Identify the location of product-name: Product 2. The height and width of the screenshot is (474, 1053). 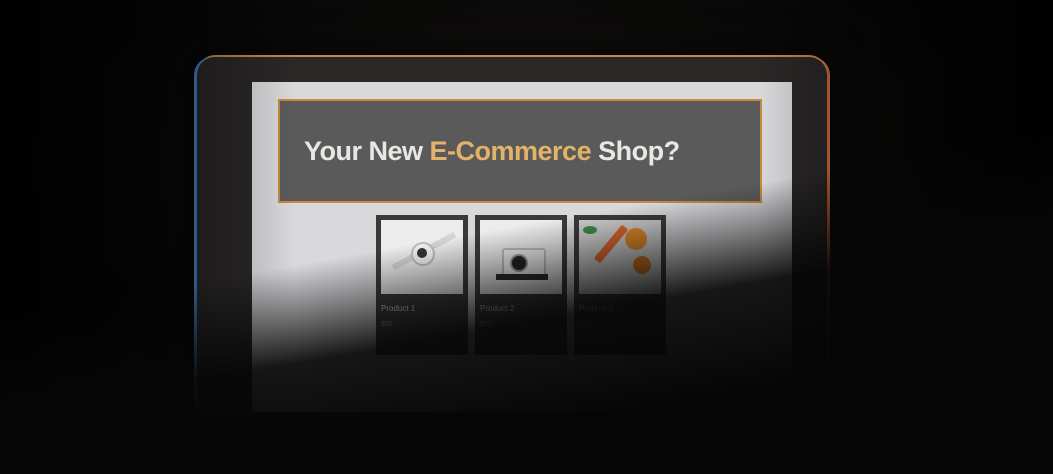
(497, 308).